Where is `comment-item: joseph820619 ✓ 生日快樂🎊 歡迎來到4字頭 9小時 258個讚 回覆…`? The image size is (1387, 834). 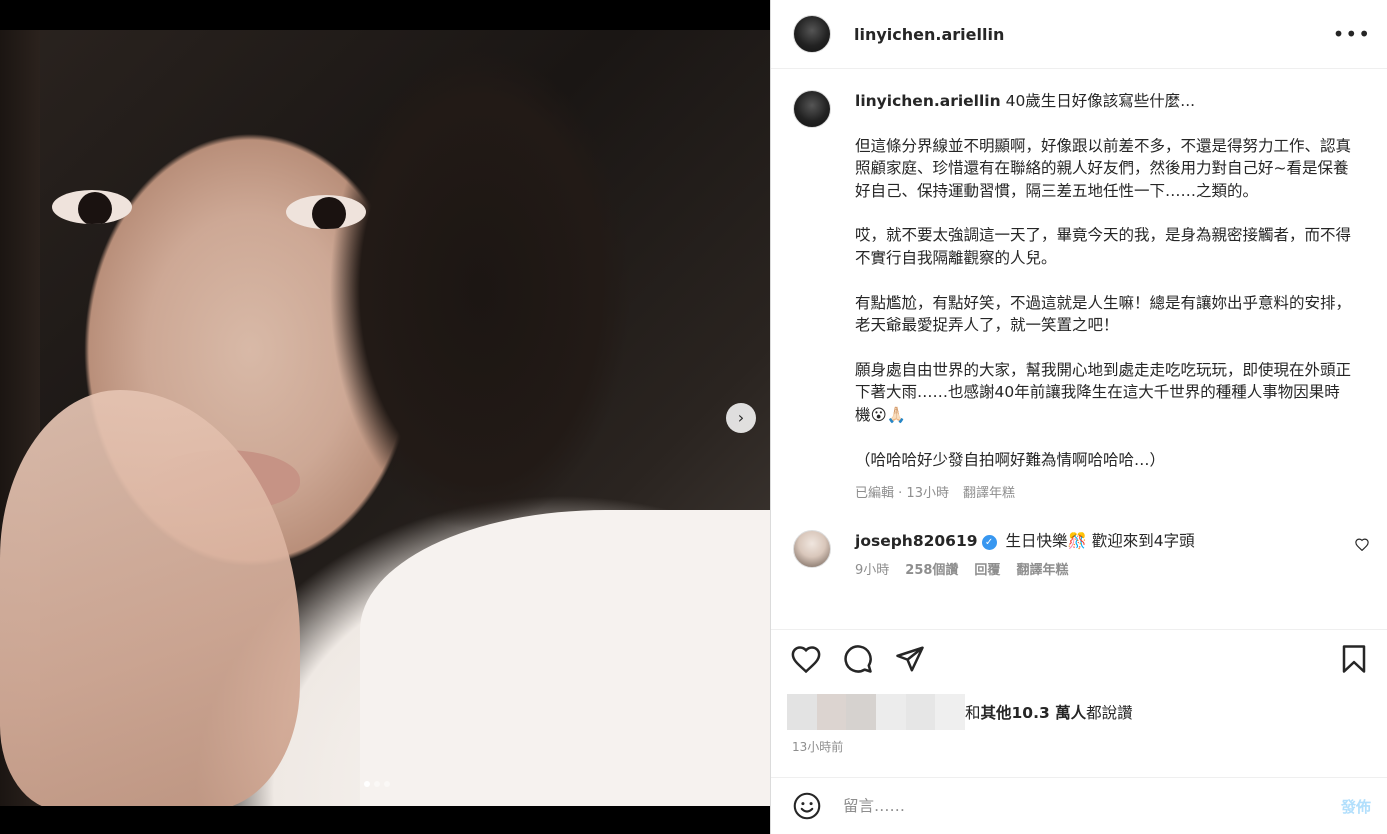
comment-item: joseph820619 ✓ 生日快樂🎊 歡迎來到4字頭 9小時 258個讚 回覆… is located at coordinates (1079, 544).